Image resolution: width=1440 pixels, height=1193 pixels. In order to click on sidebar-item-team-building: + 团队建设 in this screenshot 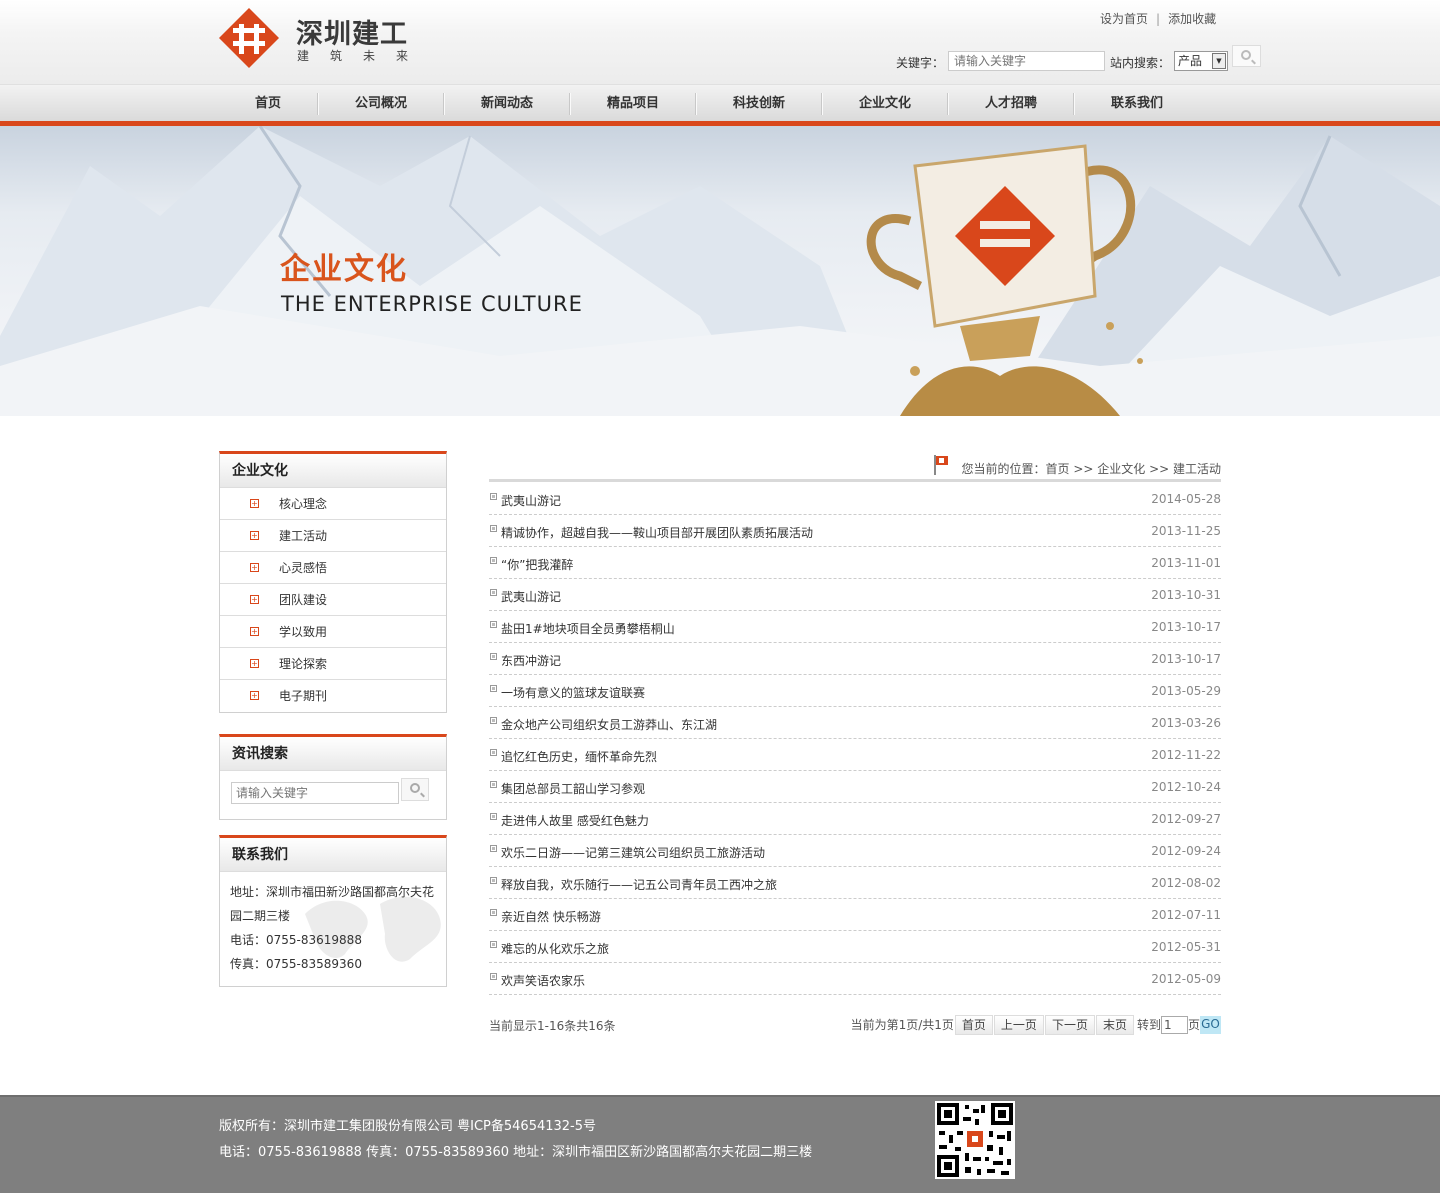, I will do `click(333, 600)`.